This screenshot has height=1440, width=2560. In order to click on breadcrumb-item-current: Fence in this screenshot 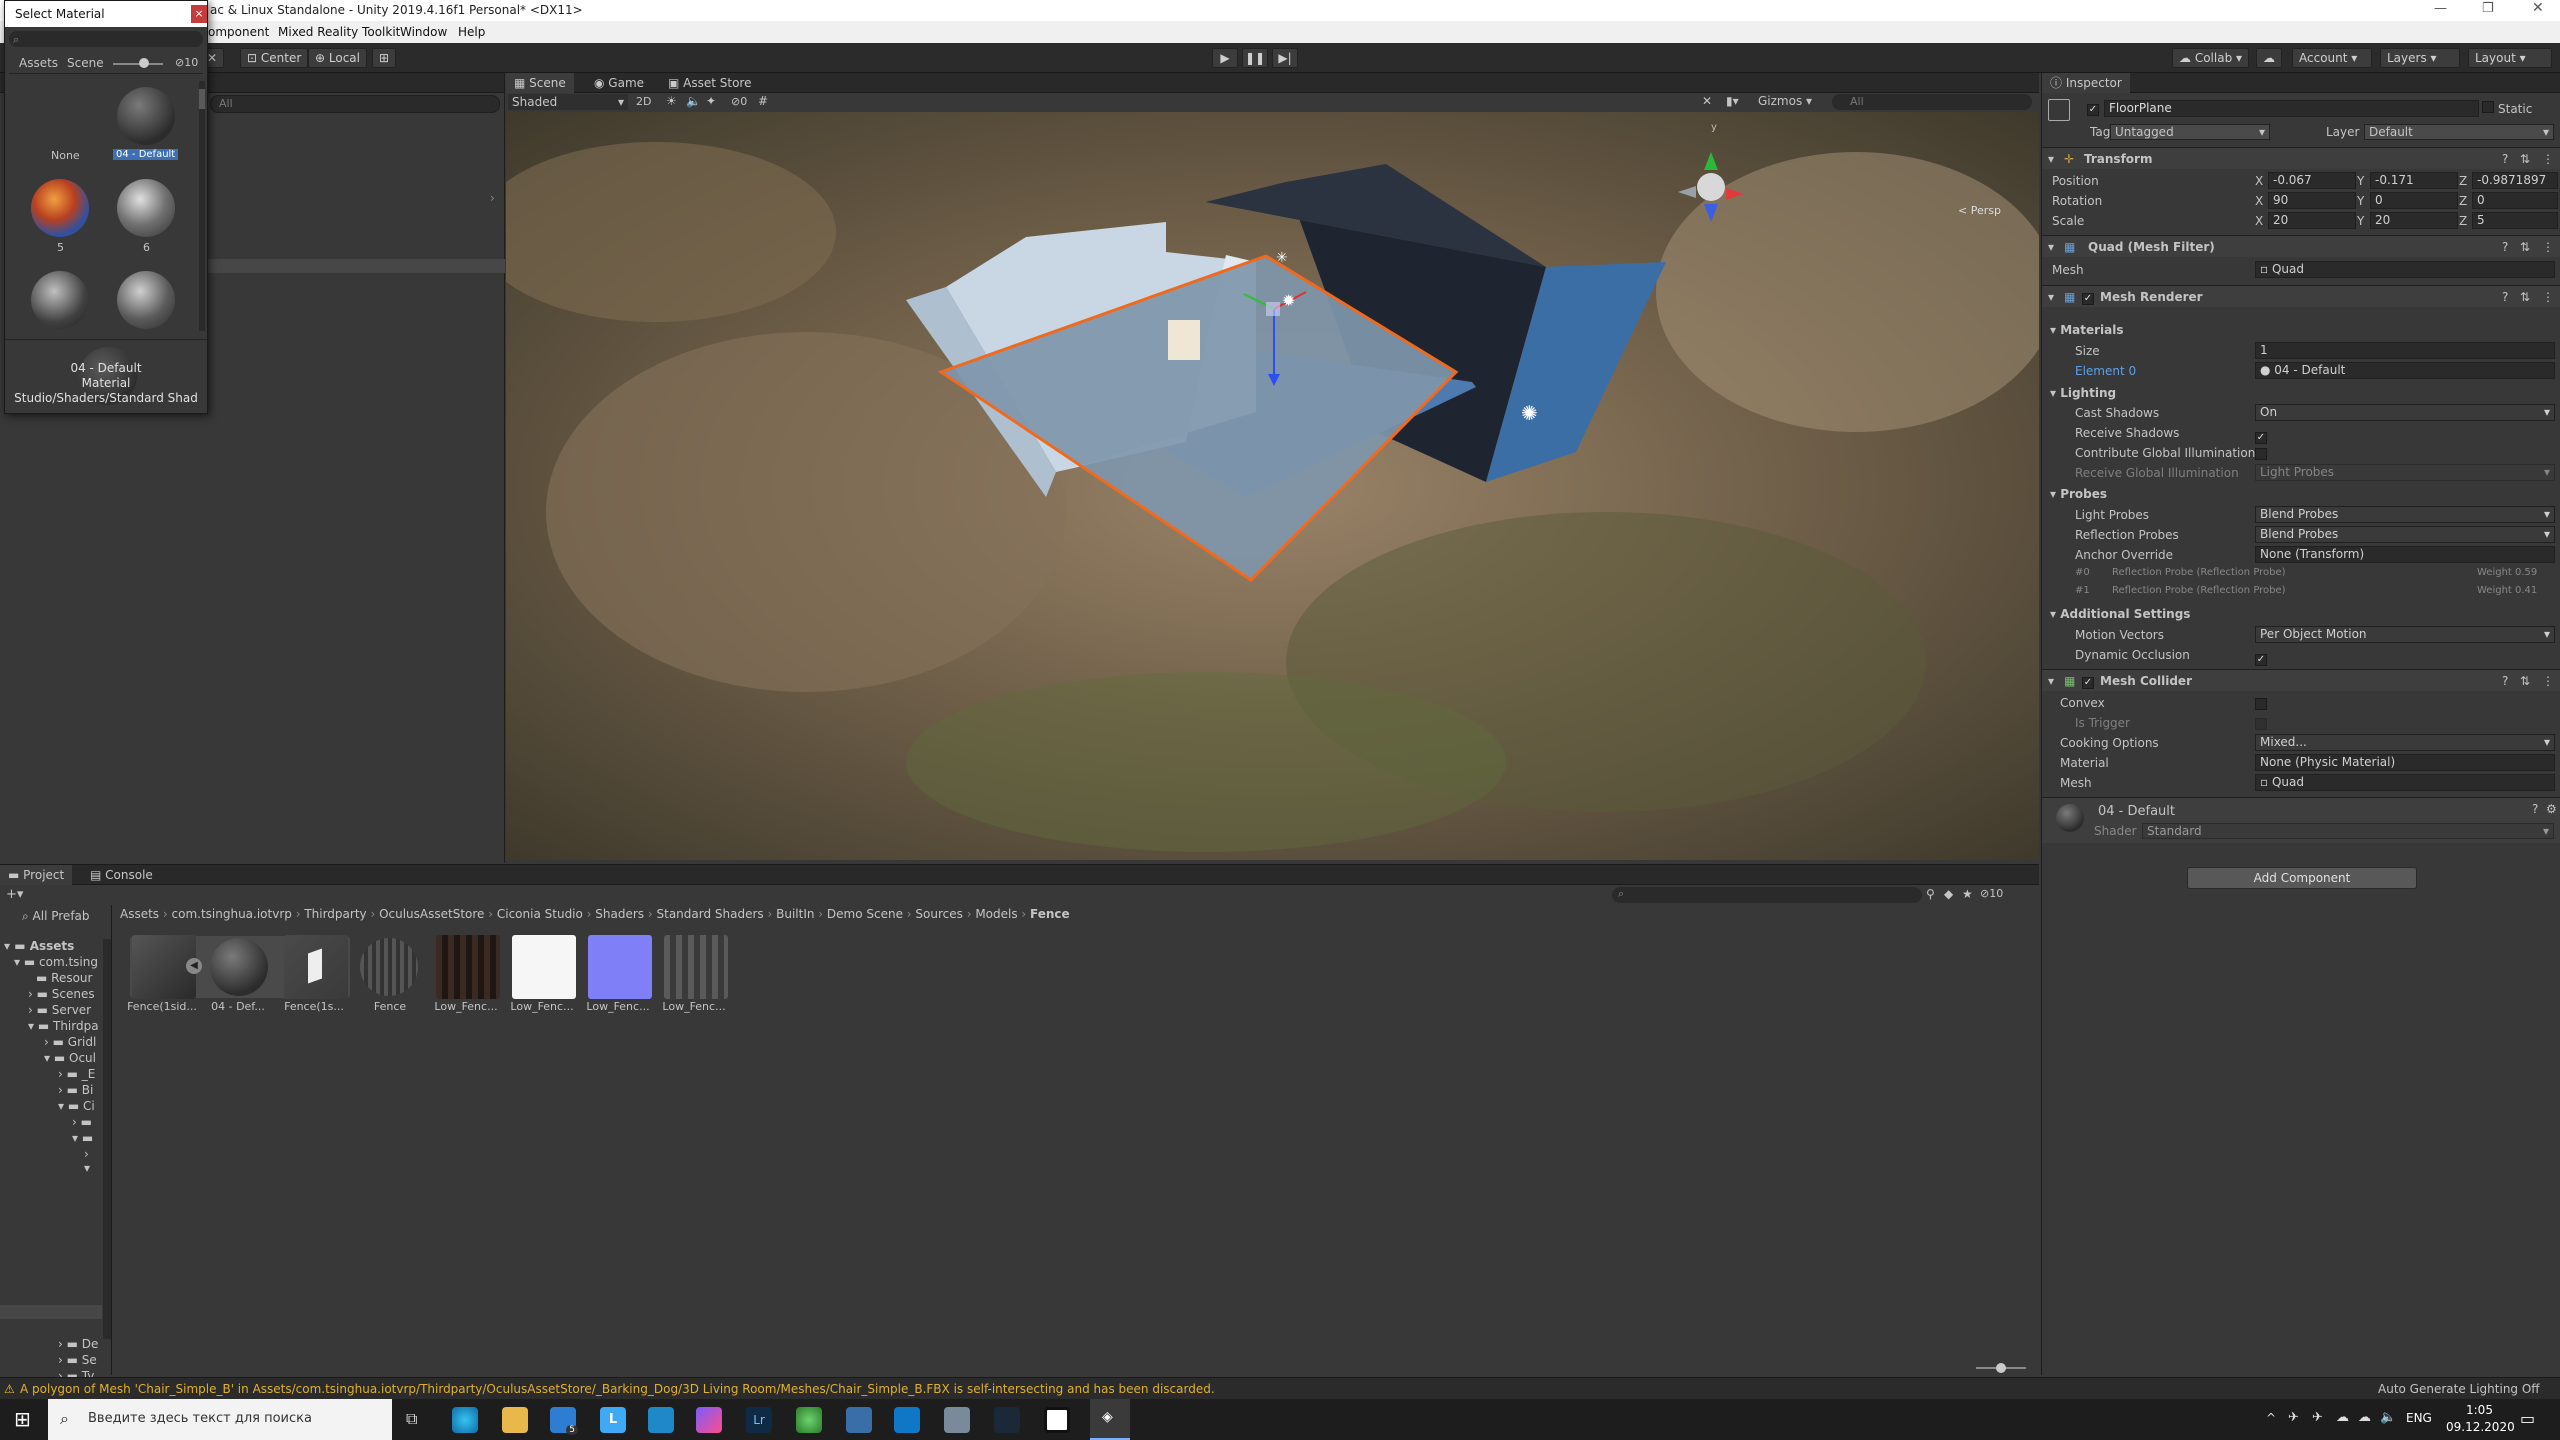, I will do `click(1050, 914)`.